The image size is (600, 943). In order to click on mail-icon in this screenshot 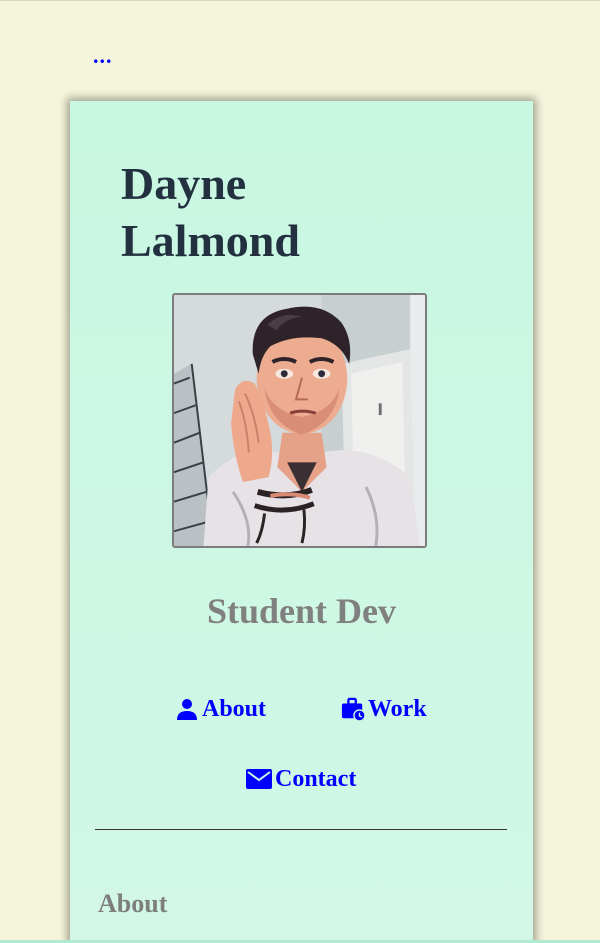, I will do `click(259, 779)`.